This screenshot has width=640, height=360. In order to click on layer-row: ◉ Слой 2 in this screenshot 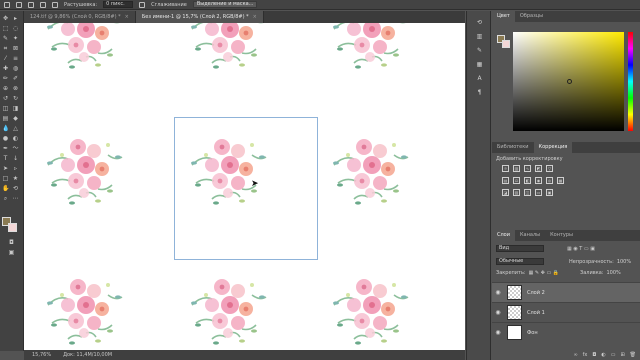, I will do `click(566, 292)`.